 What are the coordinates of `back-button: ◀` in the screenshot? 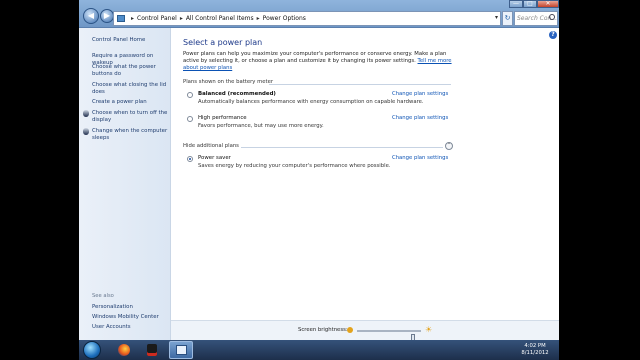 It's located at (91, 16).